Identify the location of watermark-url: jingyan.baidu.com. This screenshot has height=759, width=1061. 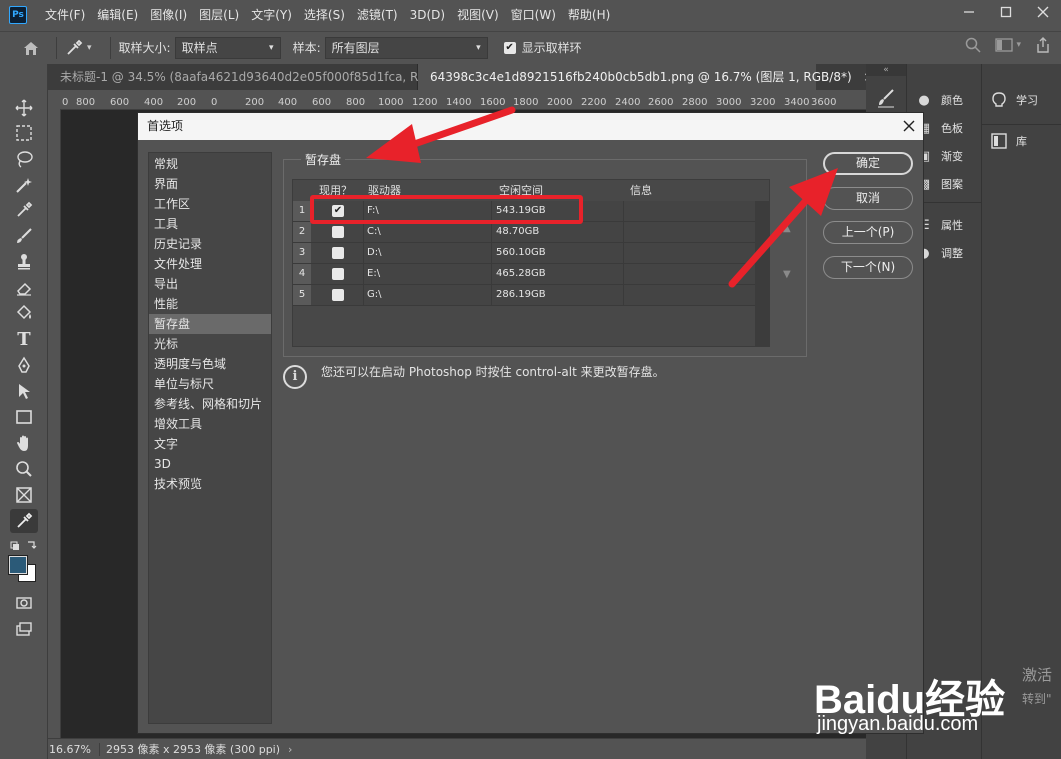
(898, 724).